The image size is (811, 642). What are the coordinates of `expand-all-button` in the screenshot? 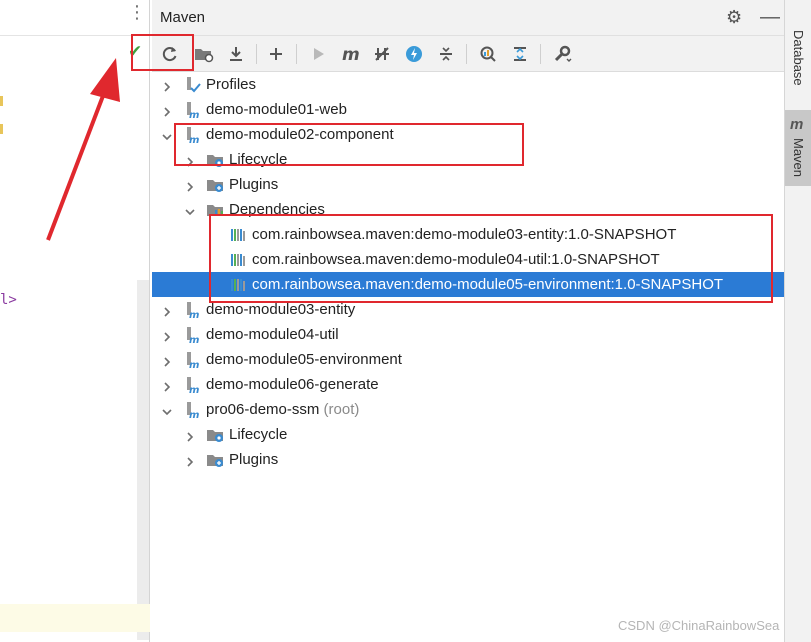 It's located at (520, 54).